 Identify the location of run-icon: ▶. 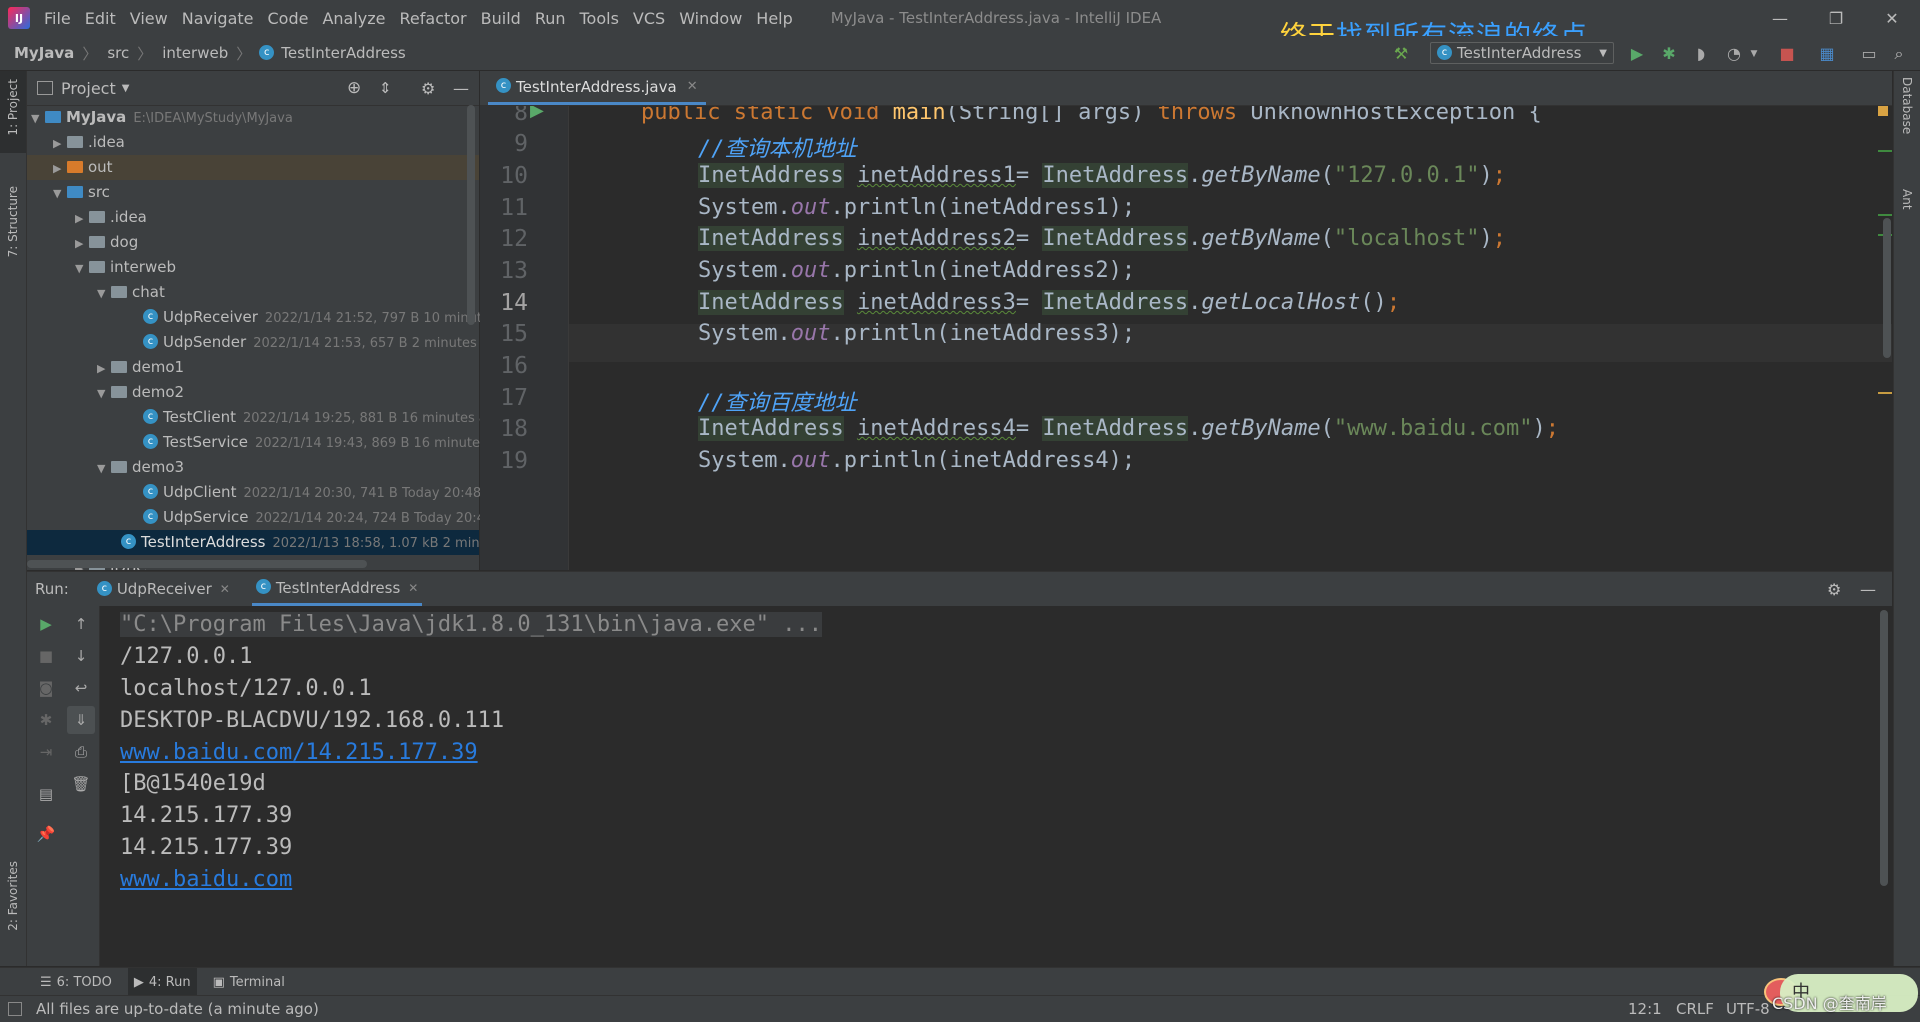
(1637, 54).